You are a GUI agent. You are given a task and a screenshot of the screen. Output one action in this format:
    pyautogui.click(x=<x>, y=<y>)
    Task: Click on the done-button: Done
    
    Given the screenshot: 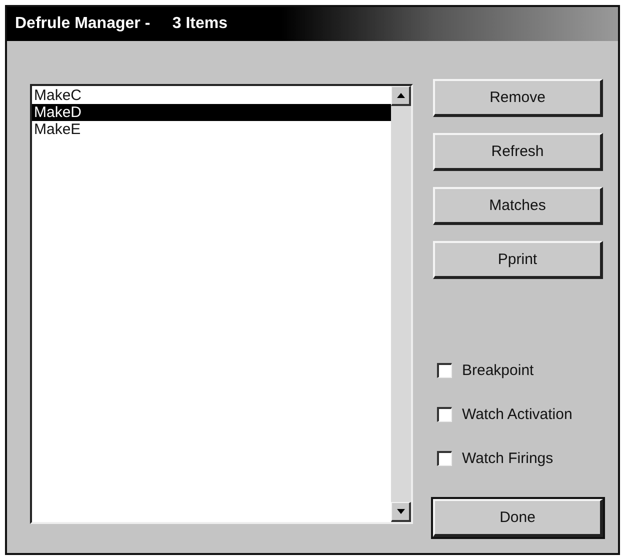 What is the action you would take?
    pyautogui.click(x=518, y=518)
    